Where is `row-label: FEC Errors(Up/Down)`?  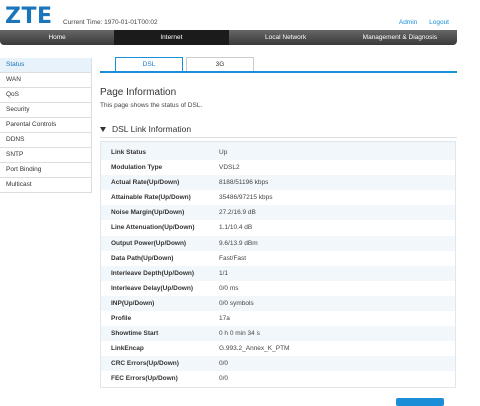 row-label: FEC Errors(Up/Down) is located at coordinates (144, 379).